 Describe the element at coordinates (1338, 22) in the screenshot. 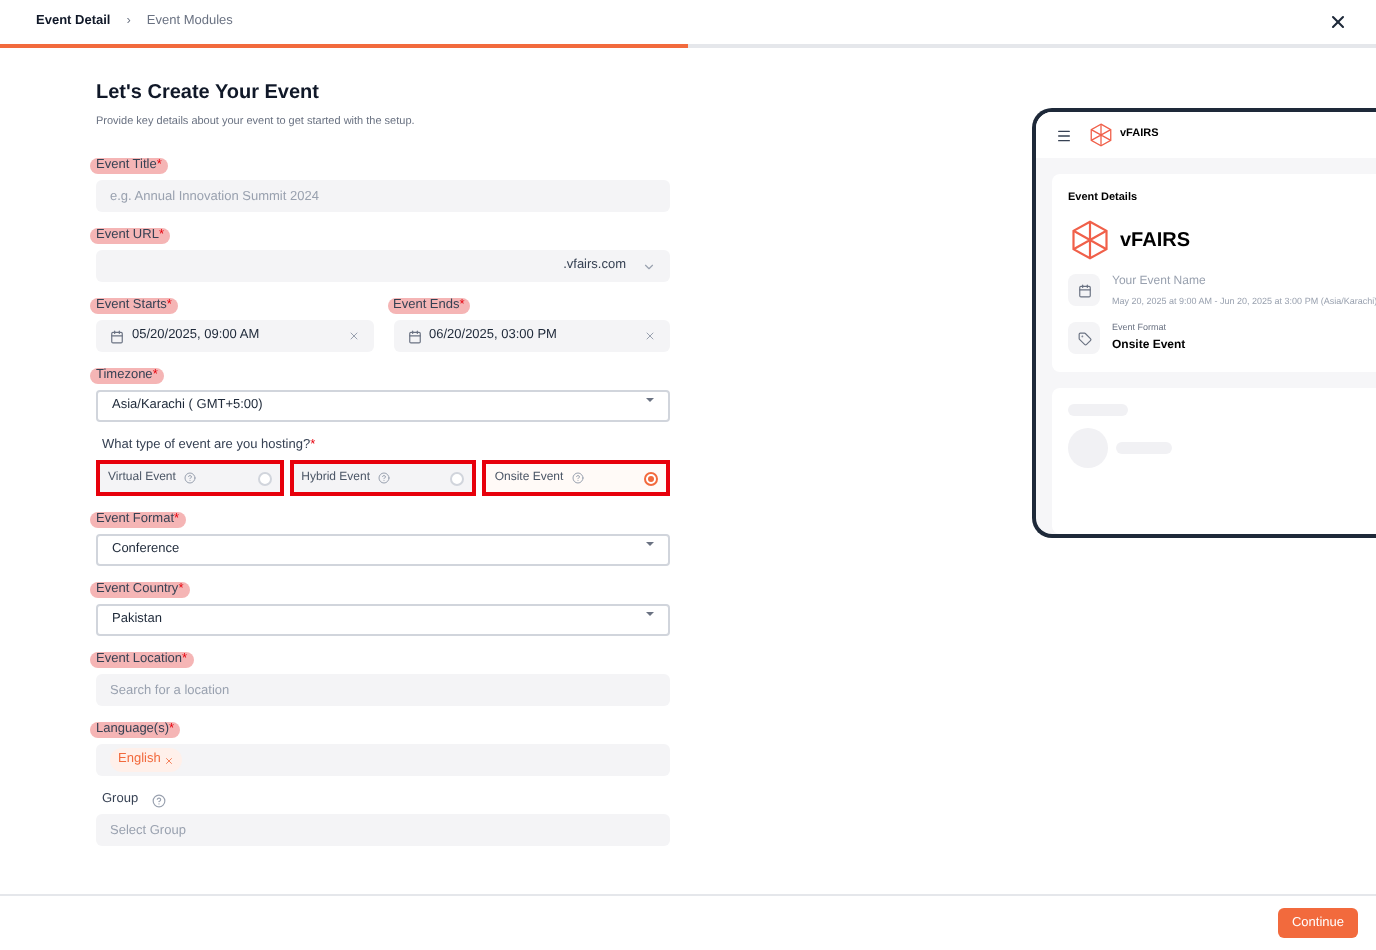

I see `close-icon` at that location.